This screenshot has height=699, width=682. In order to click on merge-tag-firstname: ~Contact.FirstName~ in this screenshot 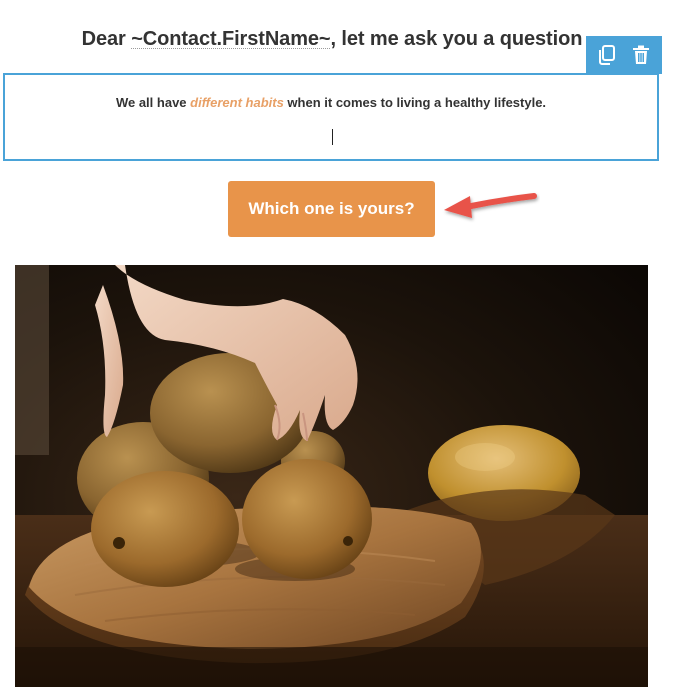, I will do `click(231, 39)`.